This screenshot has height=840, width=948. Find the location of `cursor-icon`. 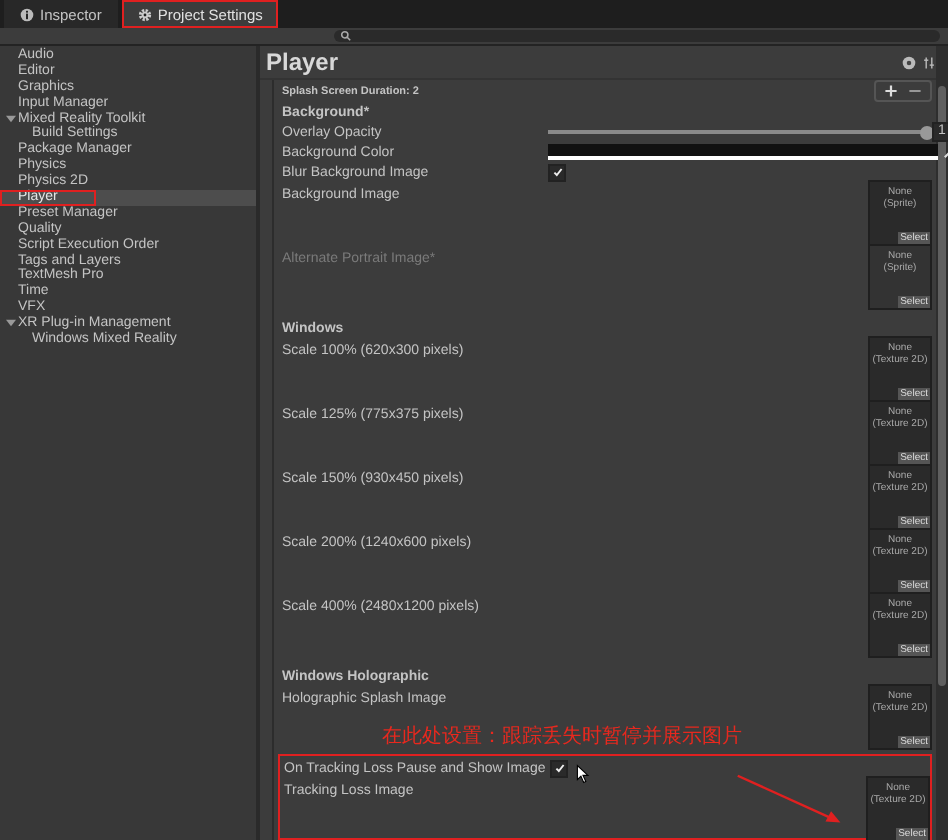

cursor-icon is located at coordinates (583, 774).